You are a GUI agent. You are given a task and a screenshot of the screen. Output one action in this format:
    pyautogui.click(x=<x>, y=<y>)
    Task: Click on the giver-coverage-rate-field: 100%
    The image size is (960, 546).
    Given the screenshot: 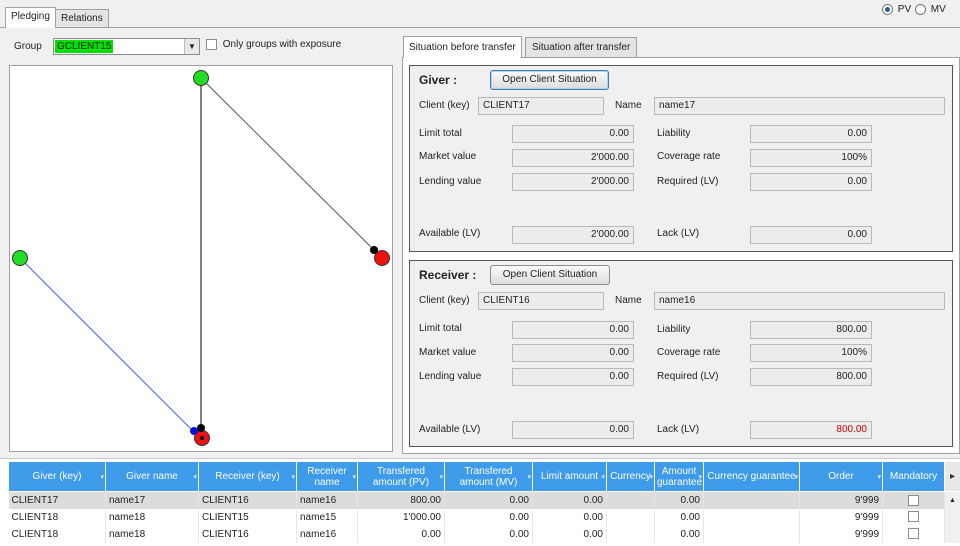 What is the action you would take?
    pyautogui.click(x=811, y=158)
    